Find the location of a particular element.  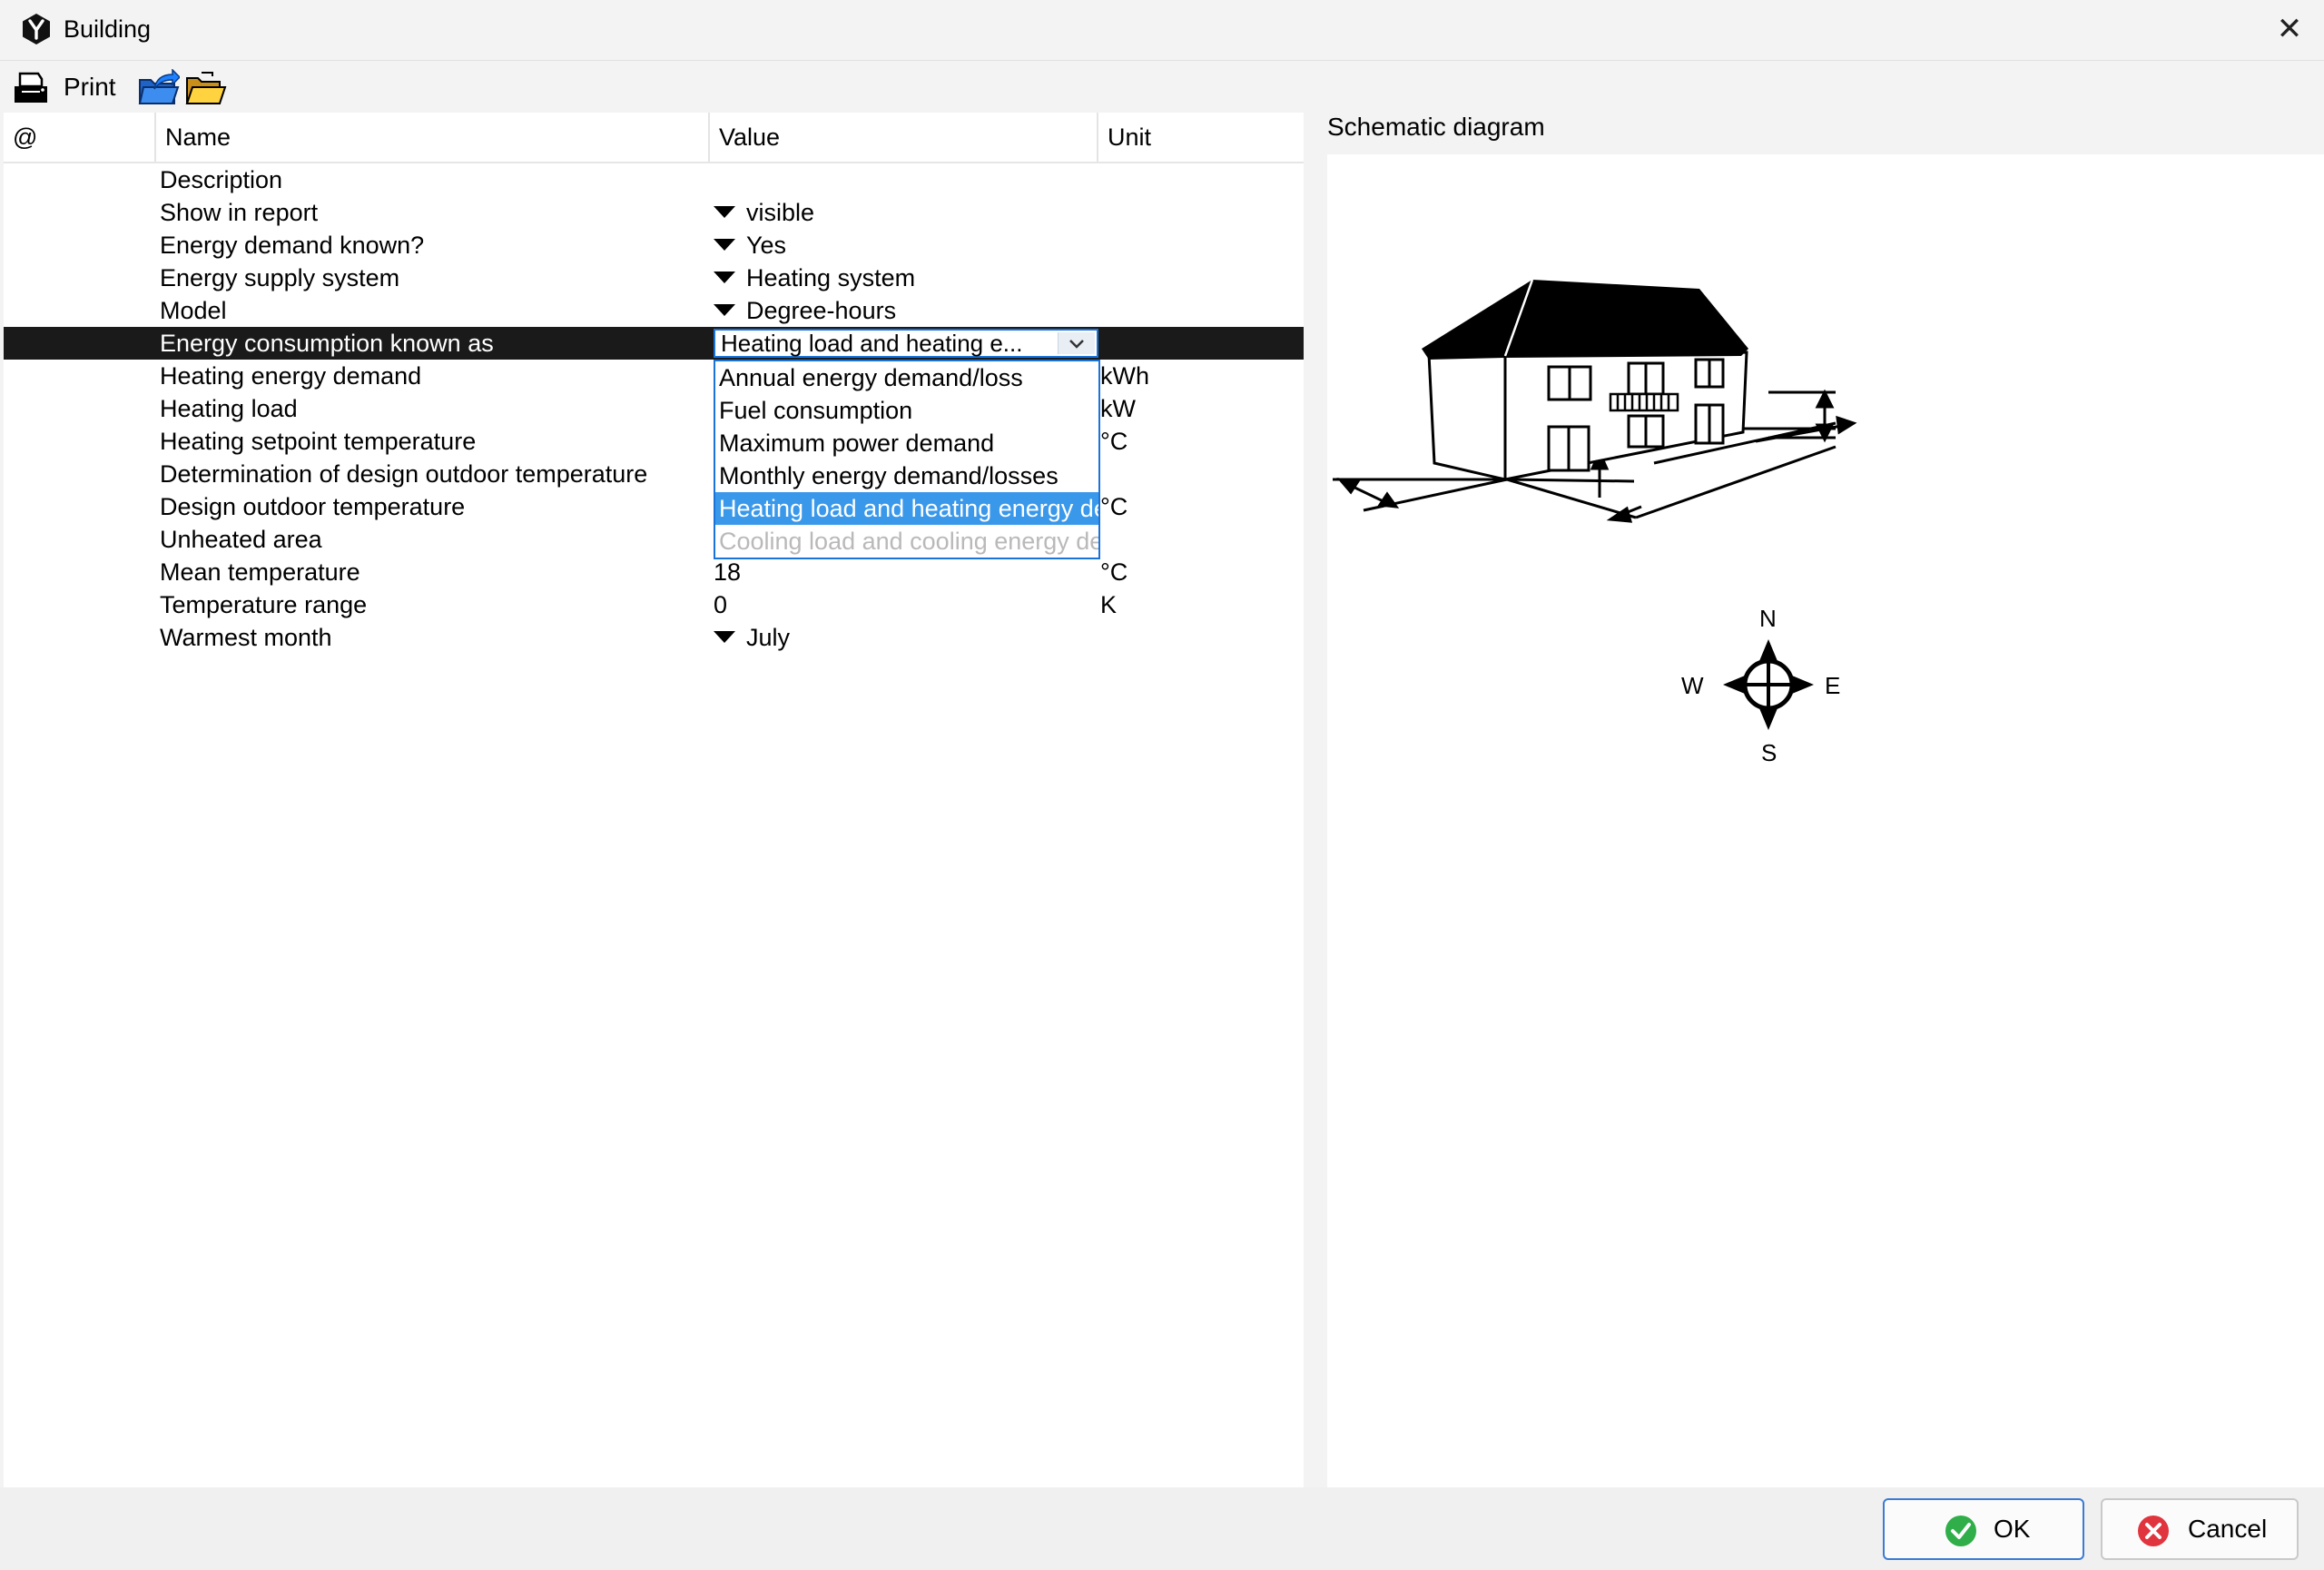

table-row: Heating energy demand kWh is located at coordinates (654, 376).